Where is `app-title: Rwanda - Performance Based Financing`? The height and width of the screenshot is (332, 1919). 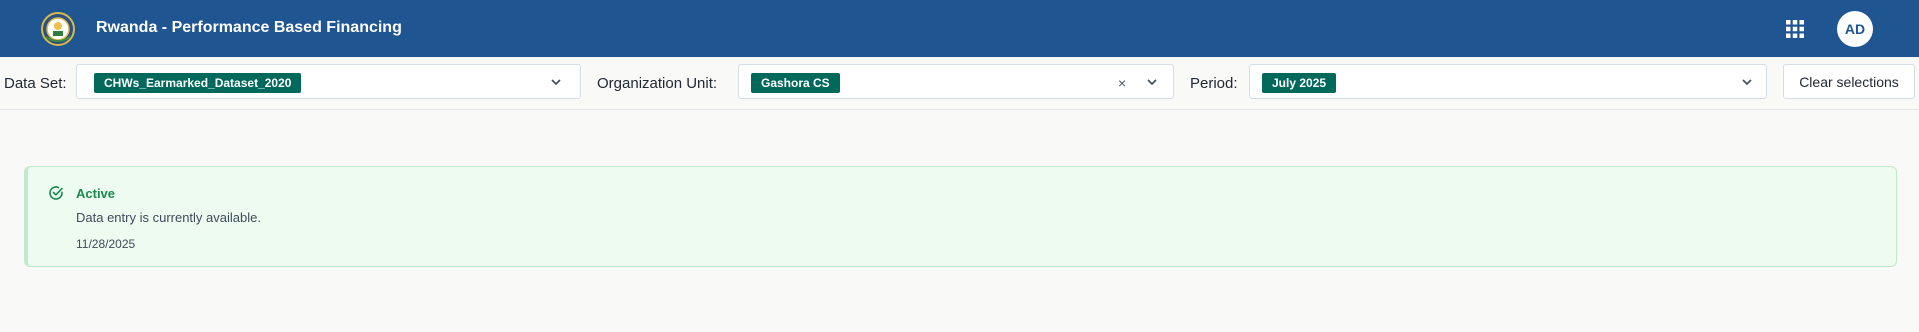
app-title: Rwanda - Performance Based Financing is located at coordinates (249, 27).